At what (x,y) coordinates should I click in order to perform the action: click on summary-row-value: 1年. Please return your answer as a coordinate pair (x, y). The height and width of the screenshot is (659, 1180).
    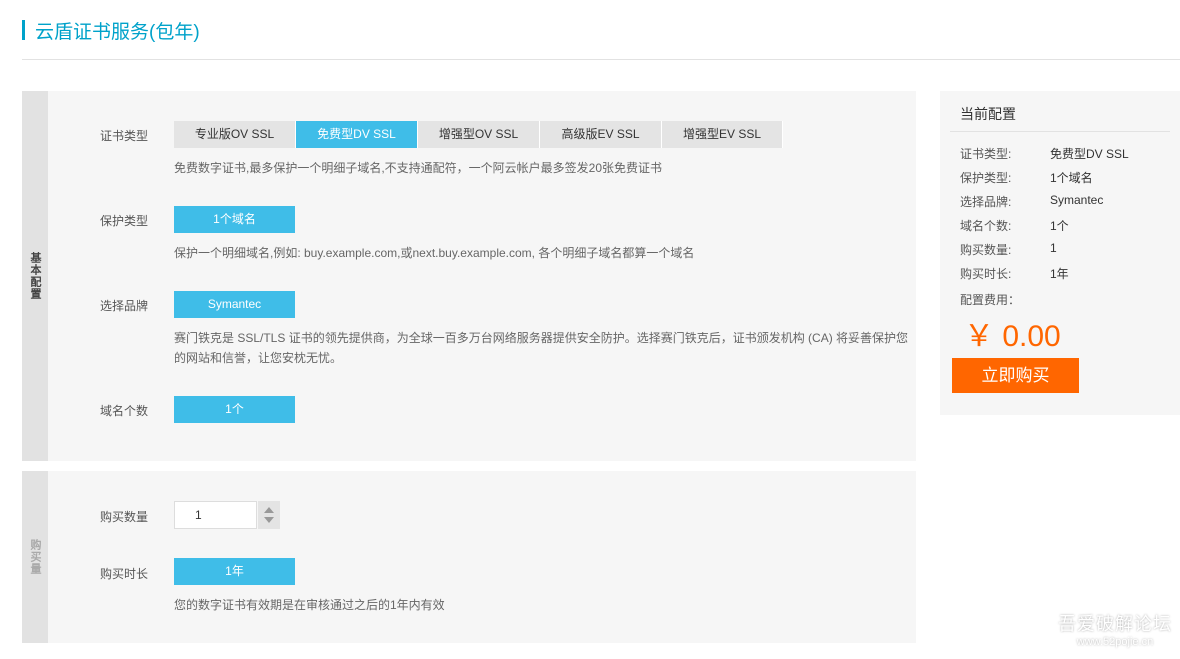
    Looking at the image, I should click on (1059, 274).